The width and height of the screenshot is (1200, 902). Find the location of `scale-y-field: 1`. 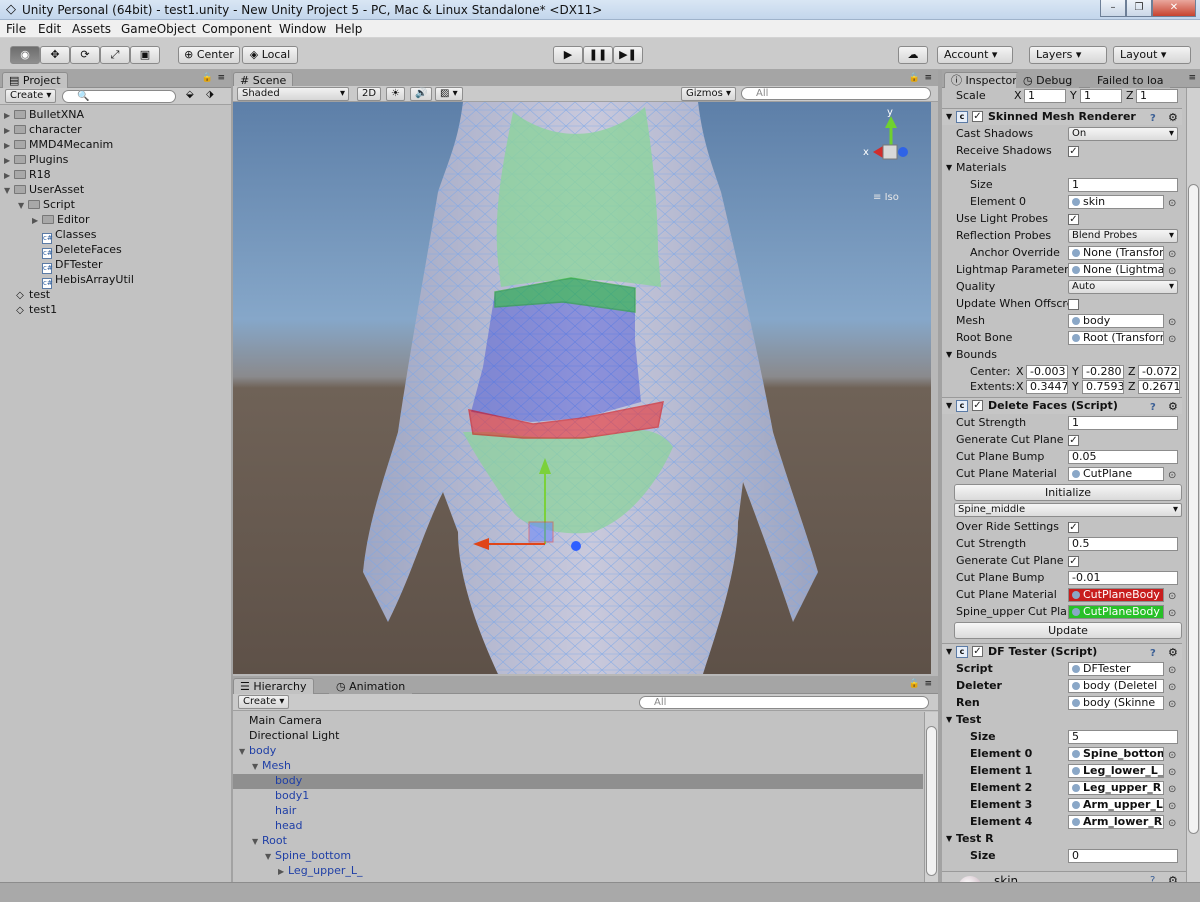

scale-y-field: 1 is located at coordinates (1101, 96).